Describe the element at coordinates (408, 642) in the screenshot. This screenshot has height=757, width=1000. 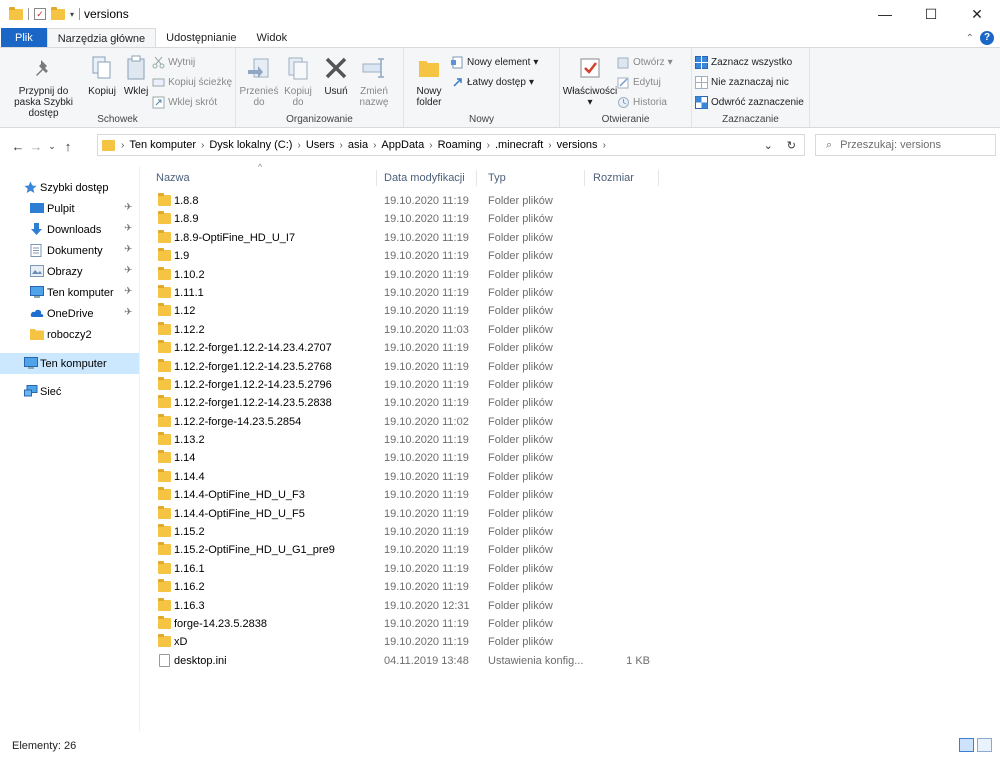
I see `file-row: xD 19.10.2020 11:19 Folder plików` at that location.